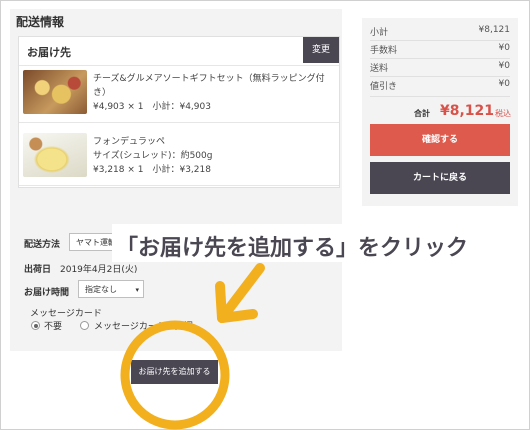 This screenshot has width=530, height=430. Describe the element at coordinates (175, 375) in the screenshot. I see `highlight-circle` at that location.